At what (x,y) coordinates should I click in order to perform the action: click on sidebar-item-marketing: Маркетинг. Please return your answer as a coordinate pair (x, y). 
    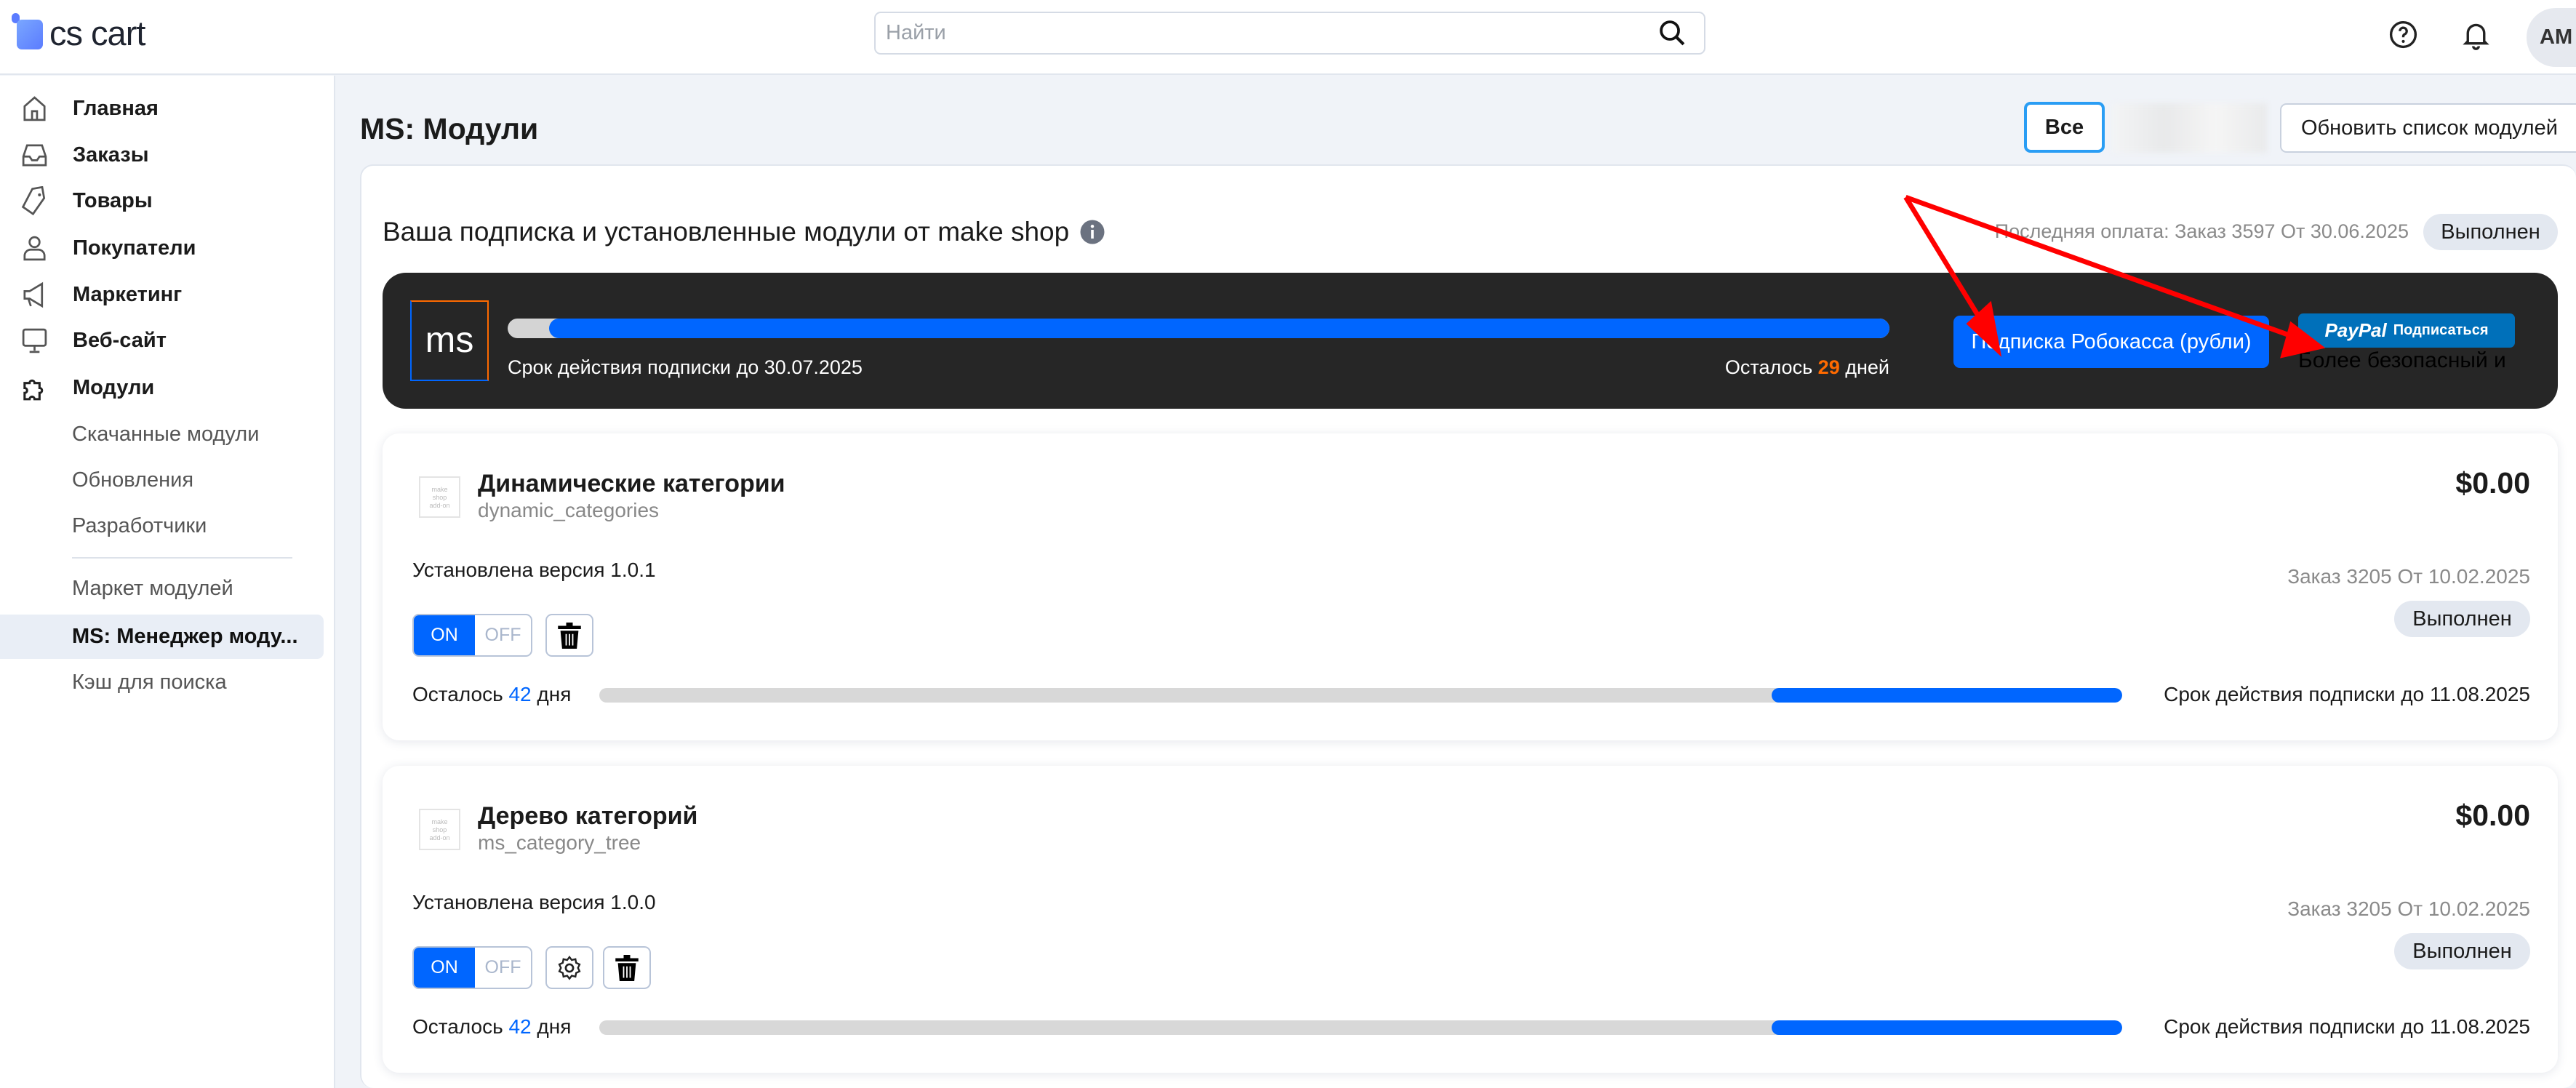
    Looking at the image, I should click on (101, 294).